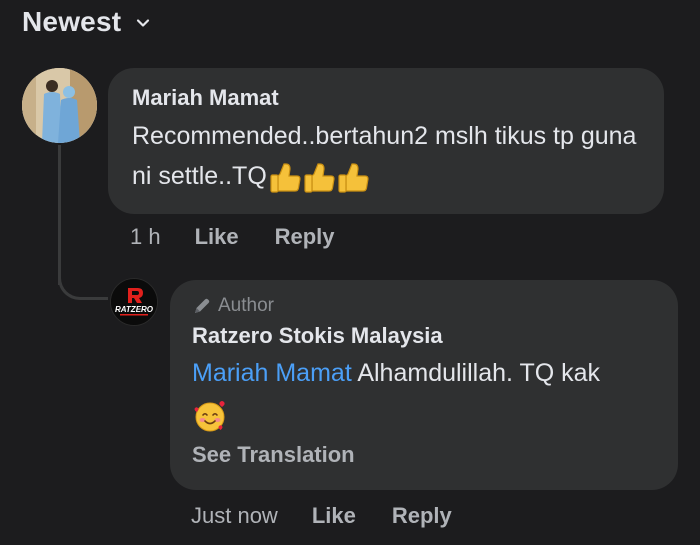 This screenshot has height=545, width=700. What do you see at coordinates (145, 237) in the screenshot?
I see `comment-timestamp: 1 h` at bounding box center [145, 237].